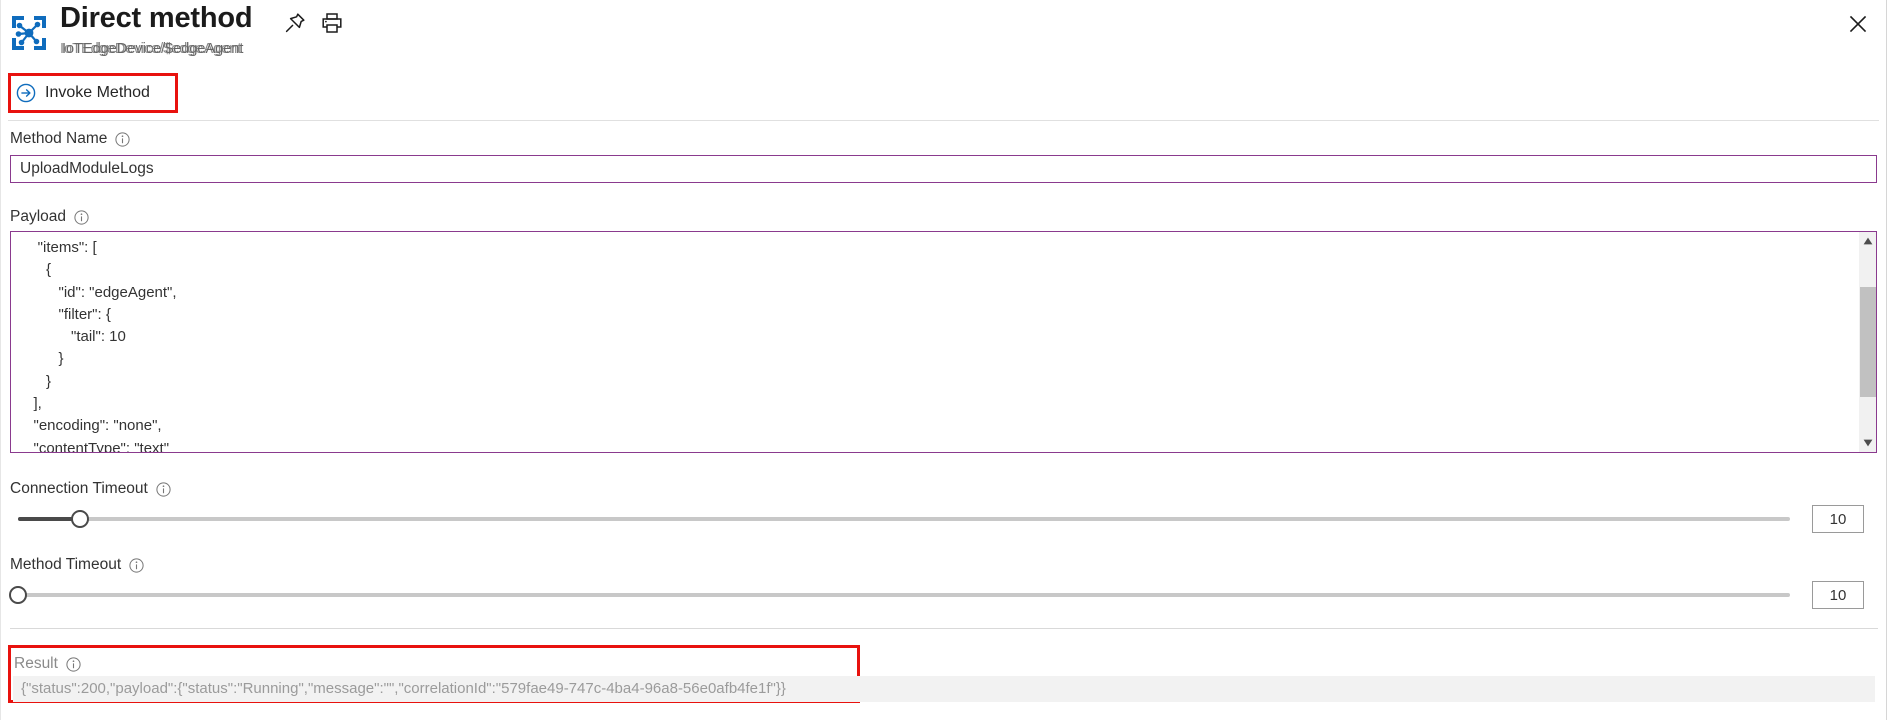  What do you see at coordinates (156, 18) in the screenshot?
I see `page-title: Direct method` at bounding box center [156, 18].